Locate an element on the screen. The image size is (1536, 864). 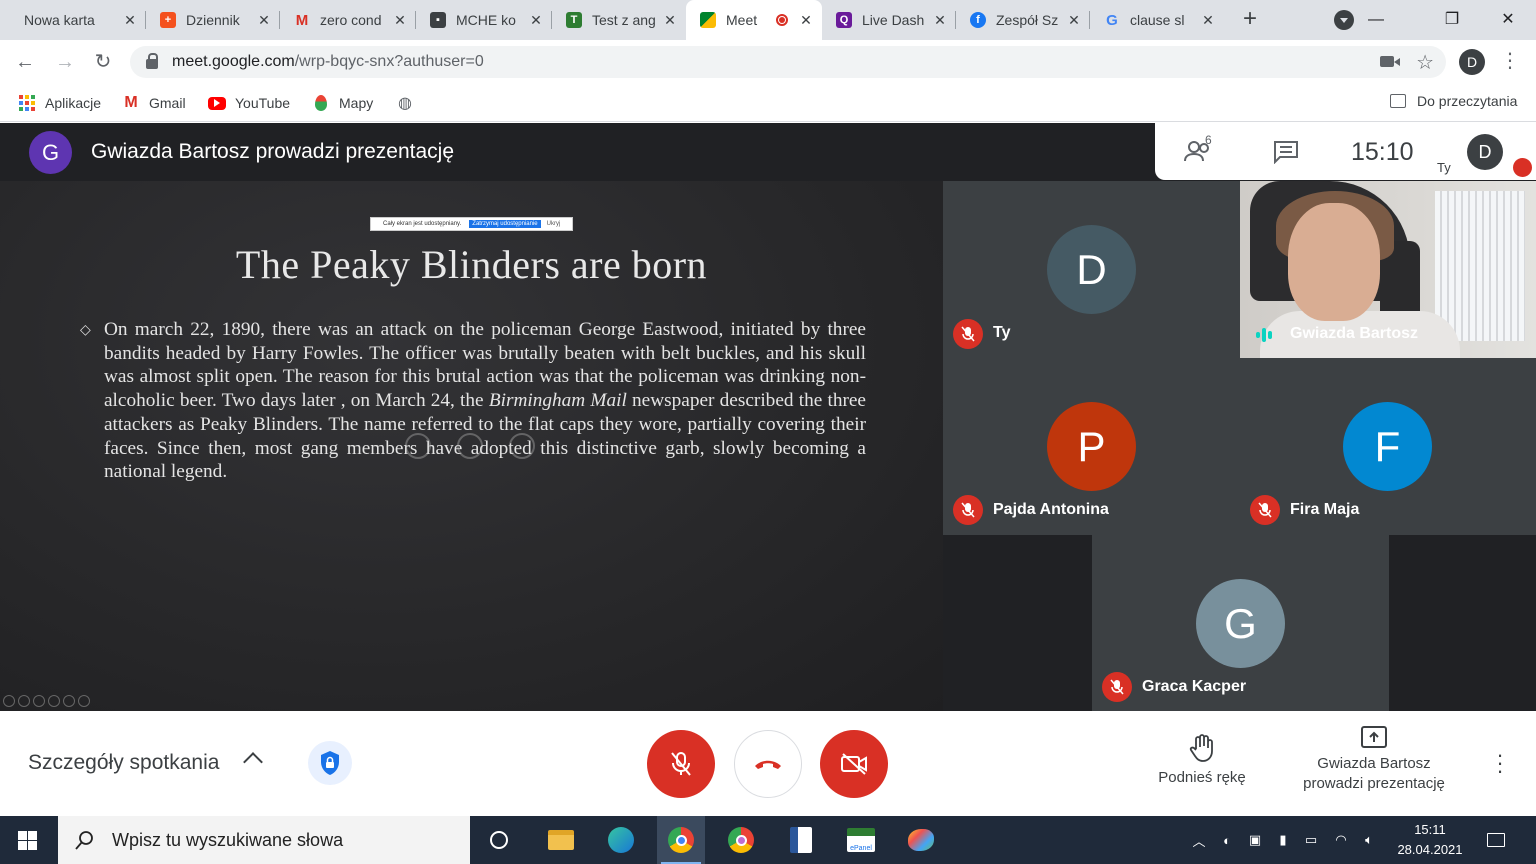
host-controls-button is located at coordinates (330, 763).